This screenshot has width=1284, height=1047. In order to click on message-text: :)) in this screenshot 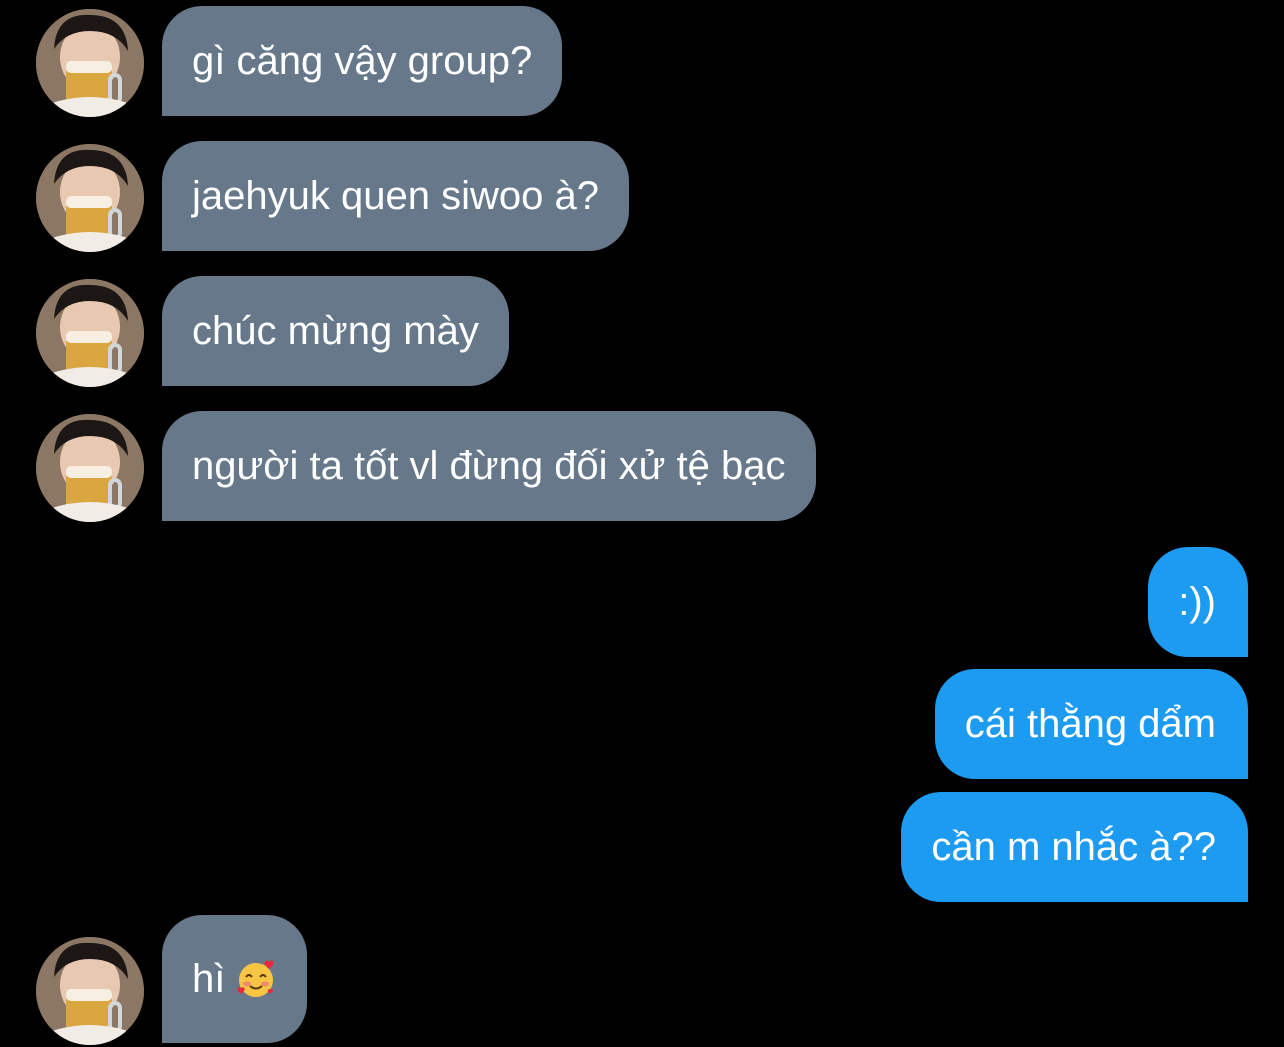, I will do `click(1197, 601)`.